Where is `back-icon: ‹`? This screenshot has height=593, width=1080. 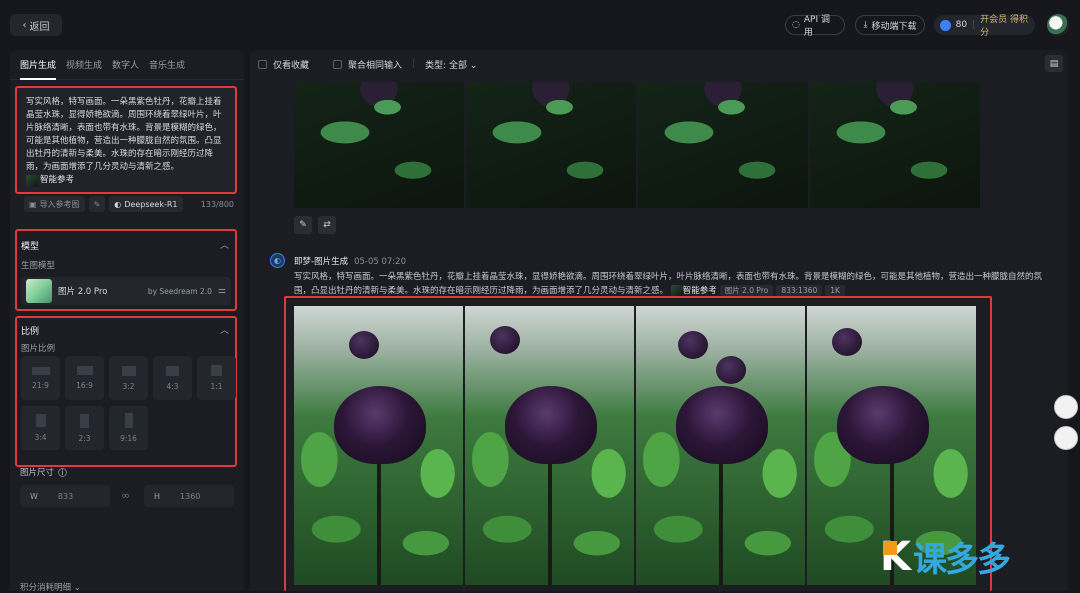
back-icon: ‹ is located at coordinates (24, 25).